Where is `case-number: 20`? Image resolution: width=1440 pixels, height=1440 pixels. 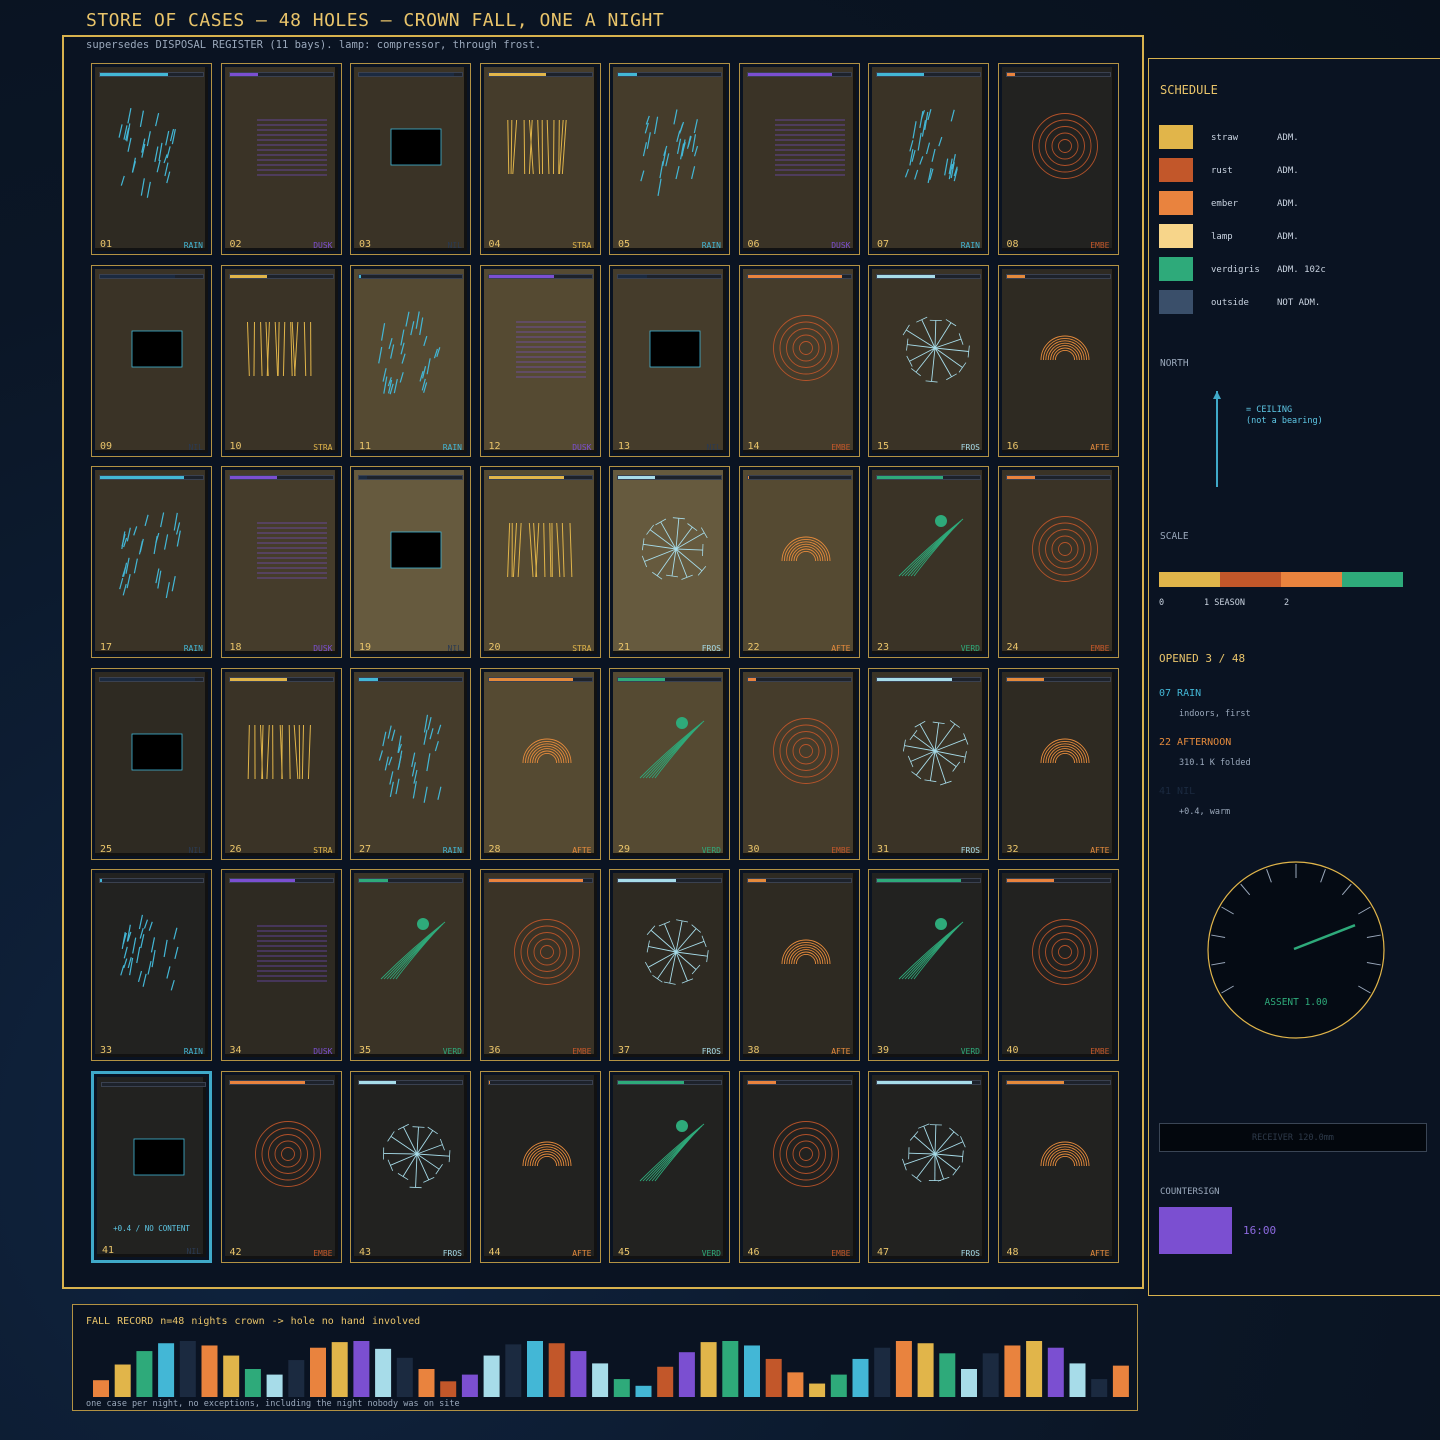 case-number: 20 is located at coordinates (494, 647).